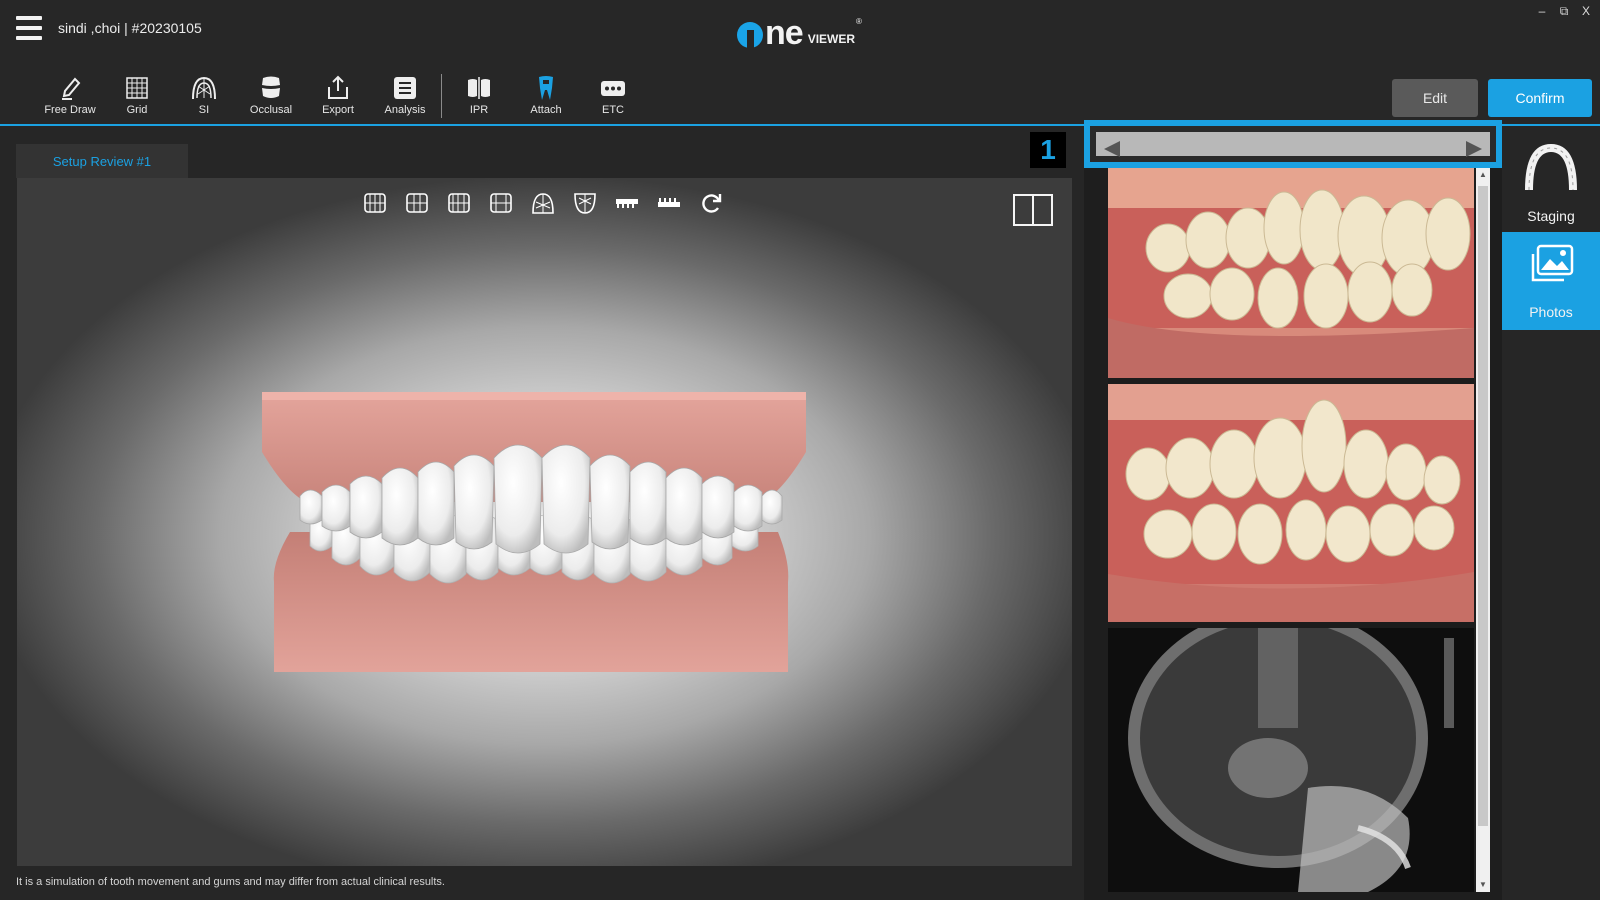  I want to click on edit-button: Edit, so click(1435, 98).